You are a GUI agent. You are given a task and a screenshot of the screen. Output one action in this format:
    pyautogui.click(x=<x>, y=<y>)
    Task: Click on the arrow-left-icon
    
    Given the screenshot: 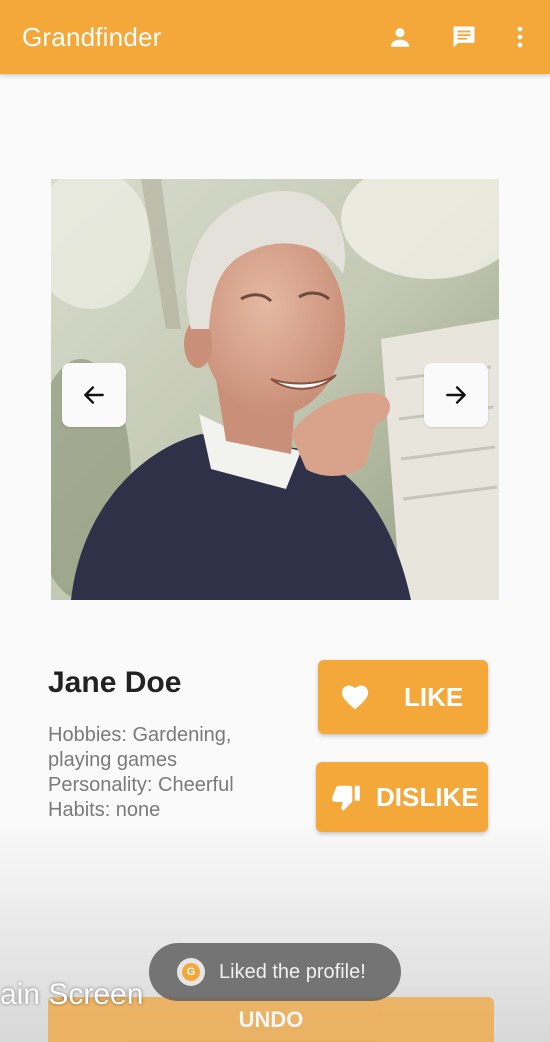 What is the action you would take?
    pyautogui.click(x=94, y=395)
    